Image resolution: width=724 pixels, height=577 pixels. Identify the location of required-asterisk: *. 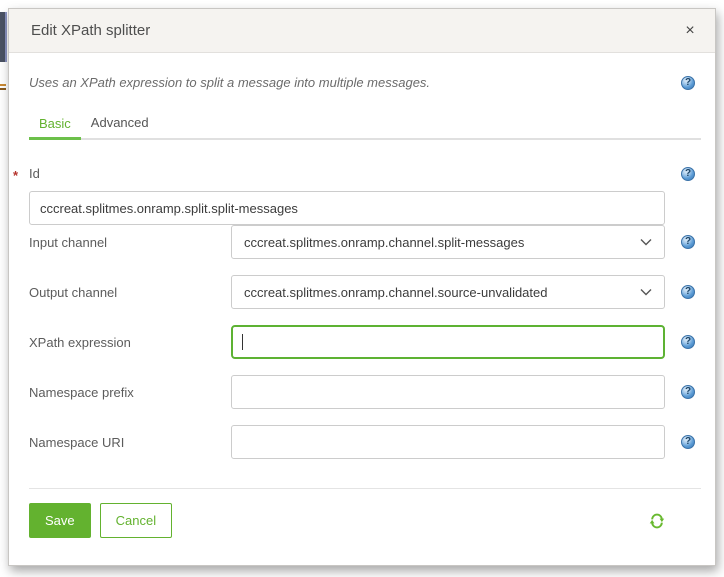
(16, 175).